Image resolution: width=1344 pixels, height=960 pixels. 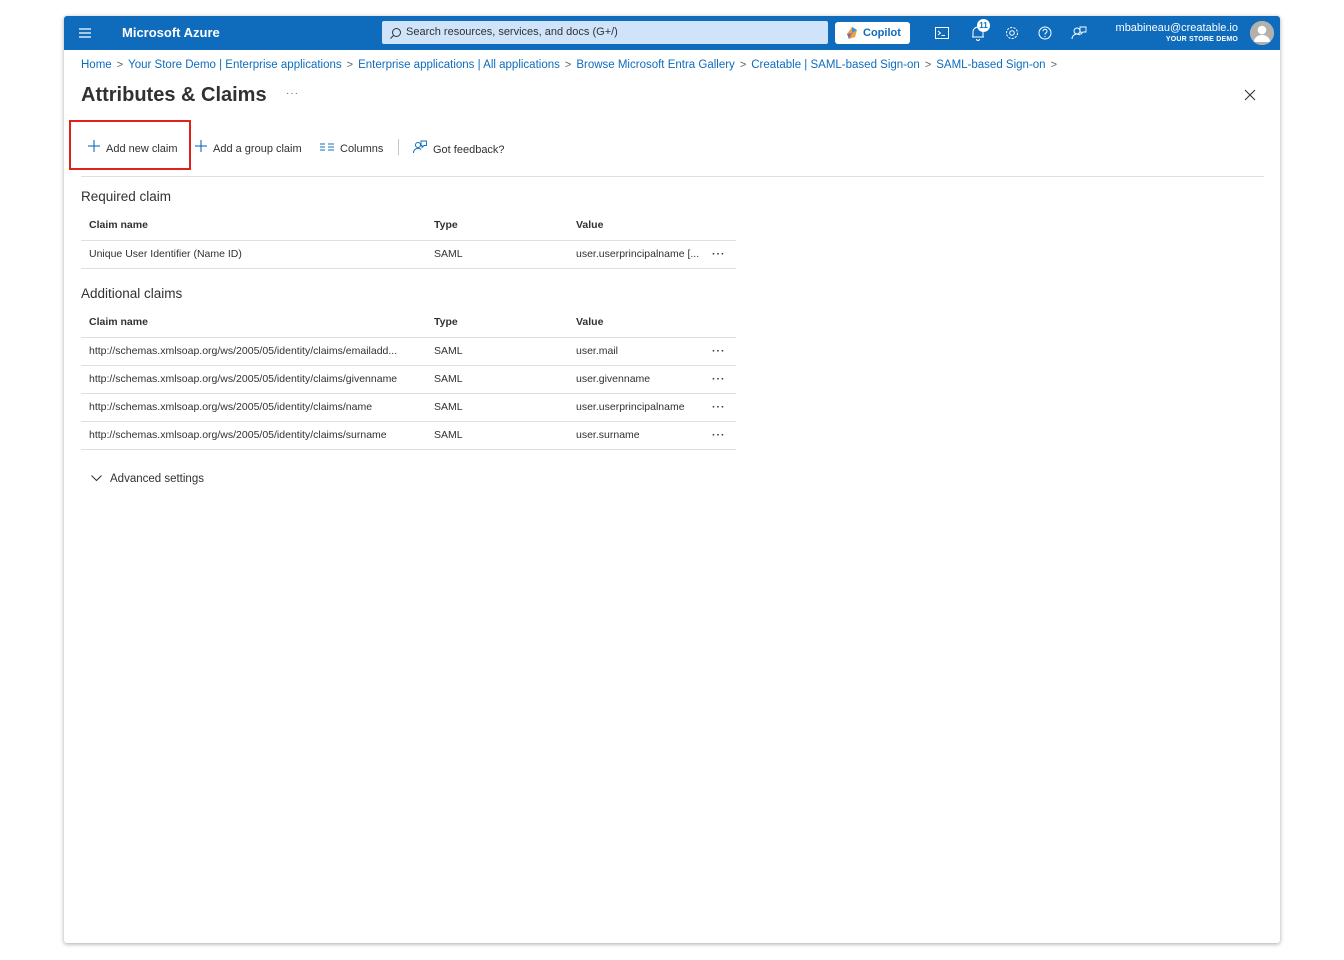 I want to click on more-options-icon: ···, so click(x=292, y=93).